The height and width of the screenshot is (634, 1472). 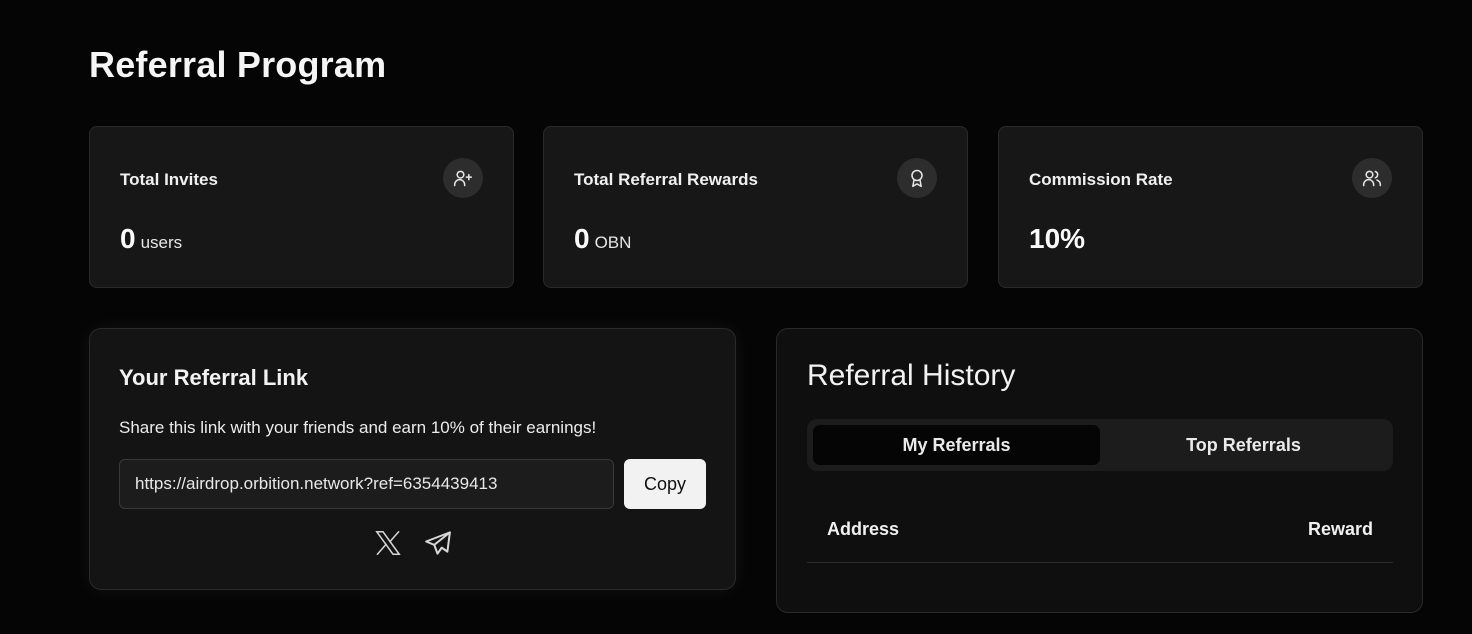 What do you see at coordinates (613, 242) in the screenshot?
I see `stat-unit: OBN` at bounding box center [613, 242].